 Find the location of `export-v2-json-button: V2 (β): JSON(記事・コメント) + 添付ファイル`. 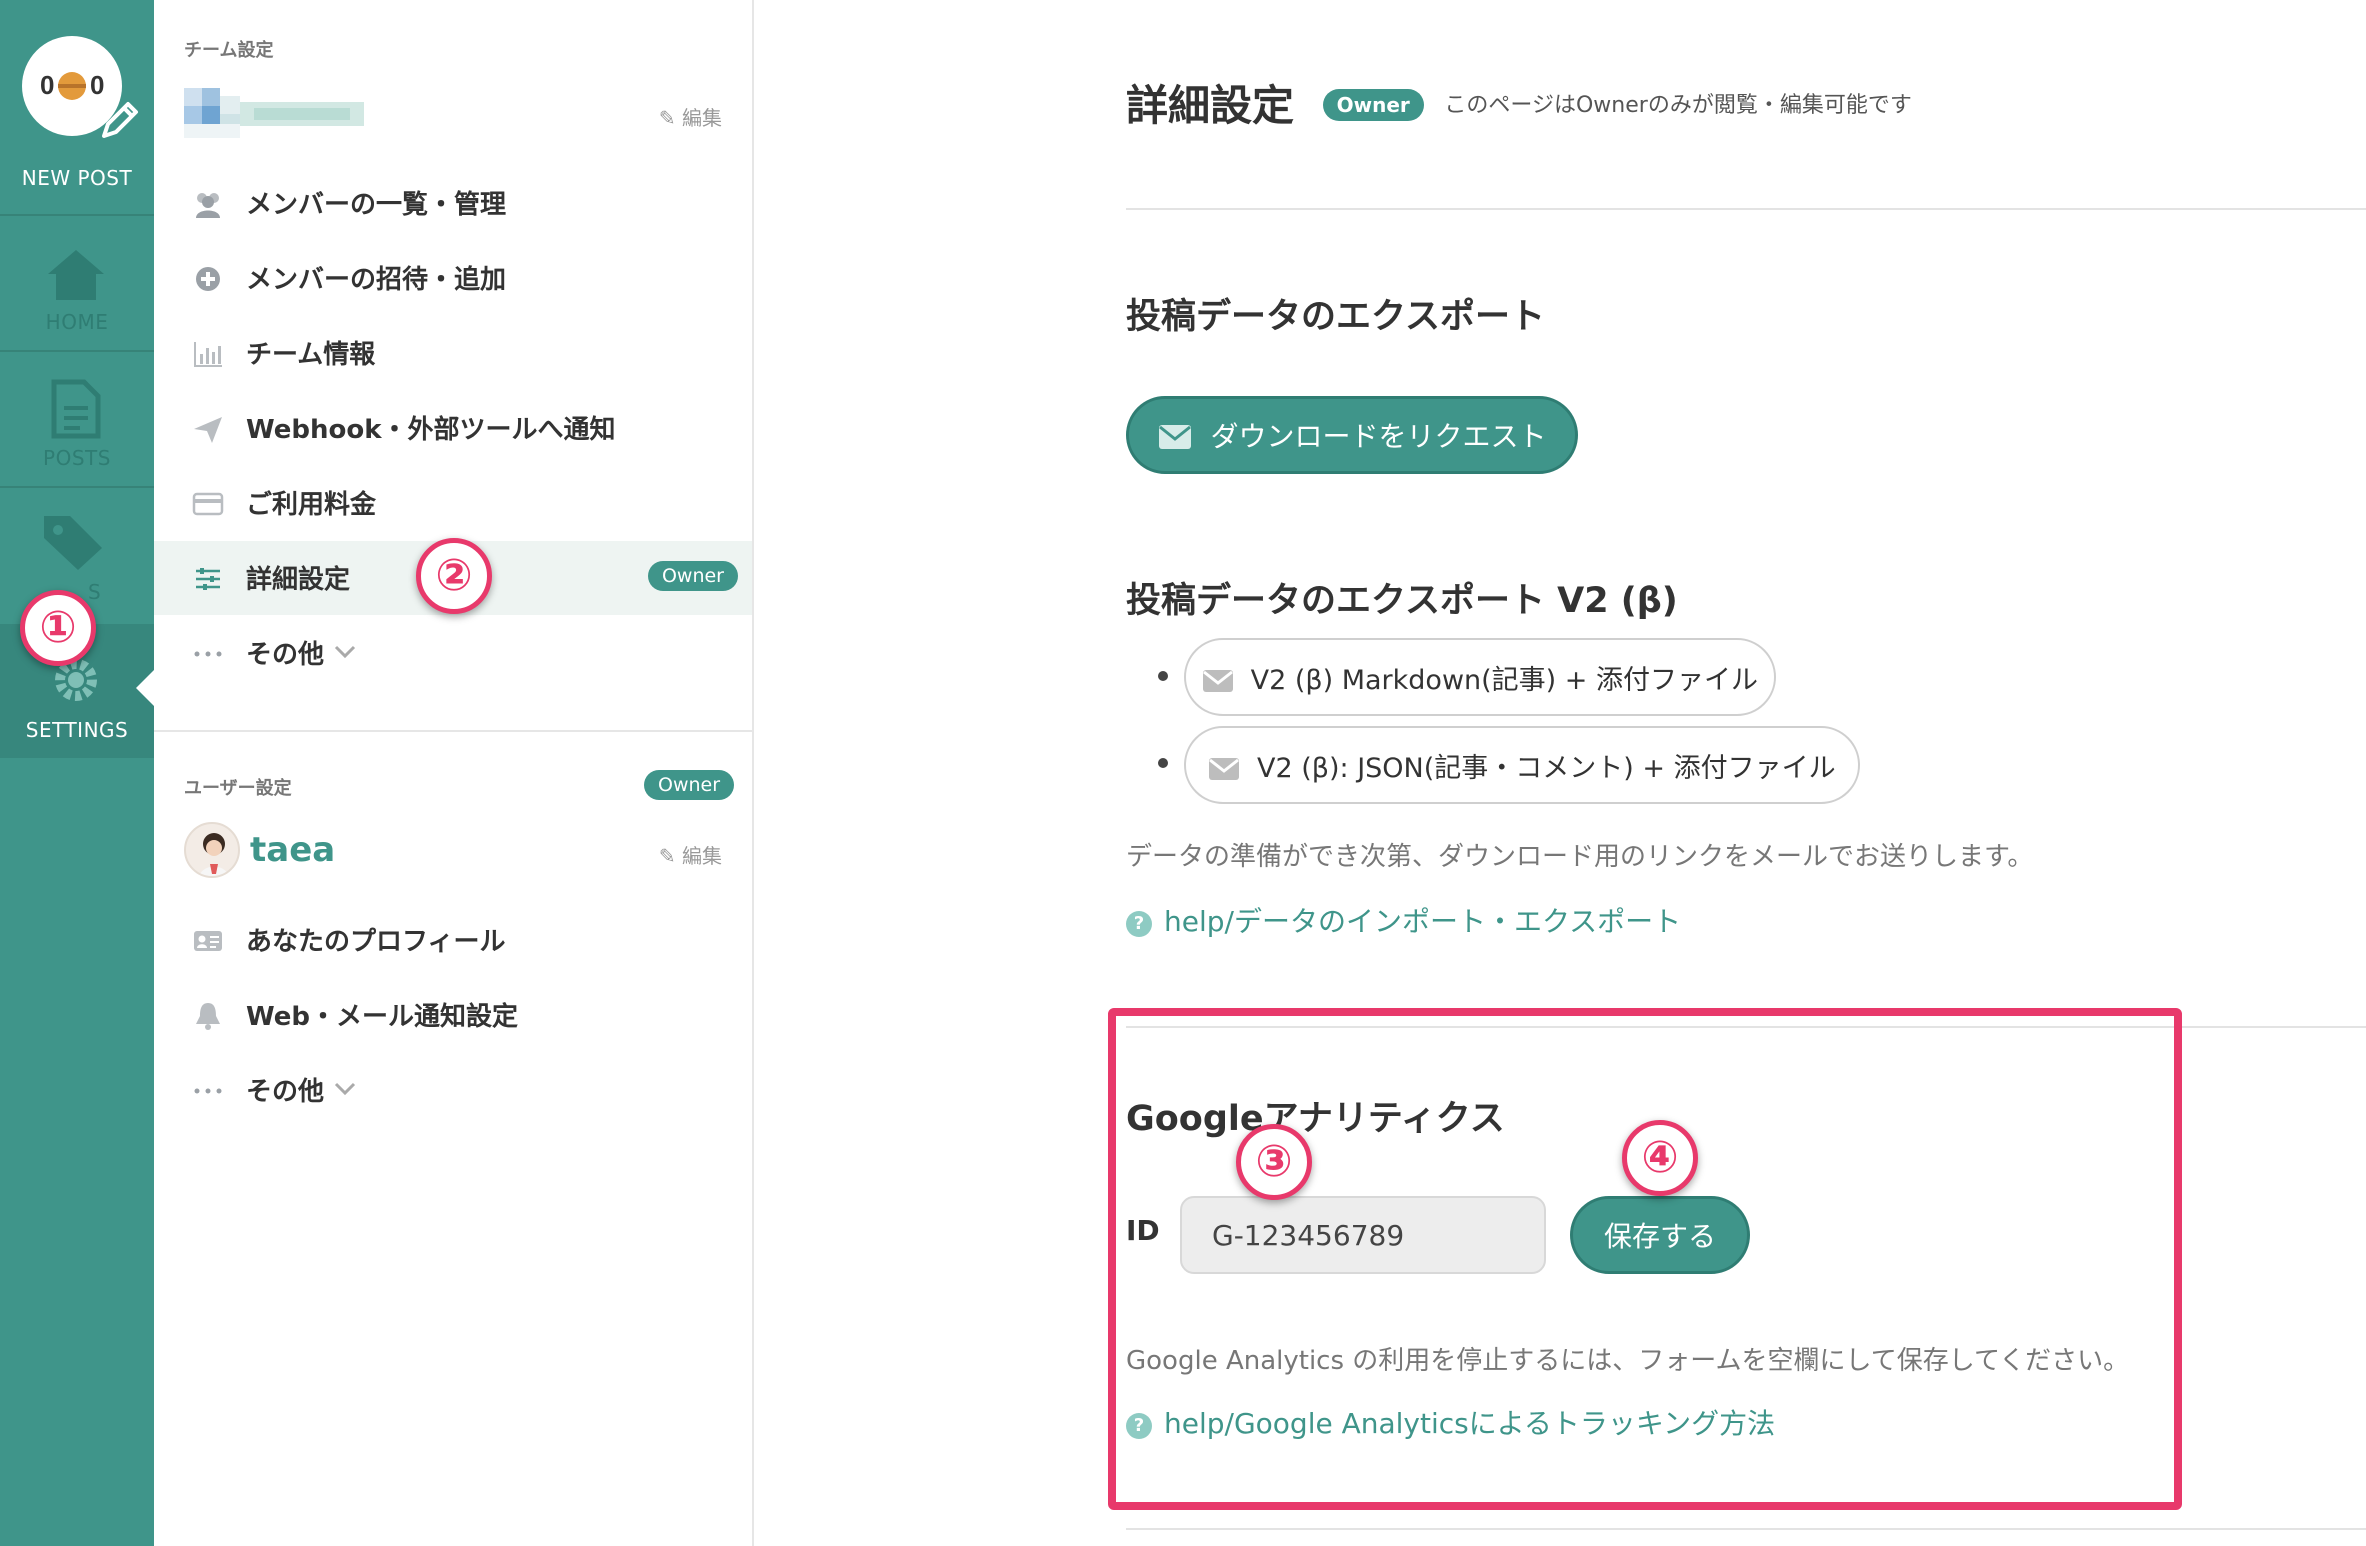

export-v2-json-button: V2 (β): JSON(記事・コメント) + 添付ファイル is located at coordinates (1522, 765).